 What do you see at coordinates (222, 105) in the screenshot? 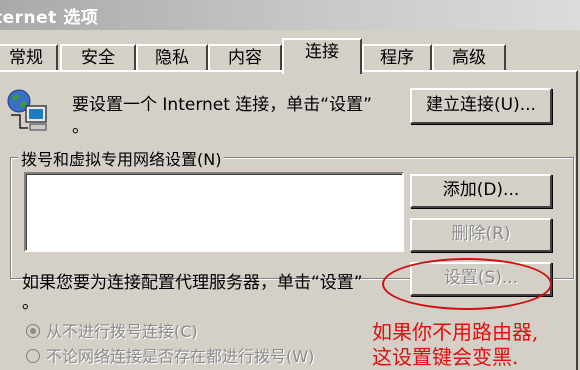
I see `setup-text: 要设置一个 Internet 连接，单击“设置”` at bounding box center [222, 105].